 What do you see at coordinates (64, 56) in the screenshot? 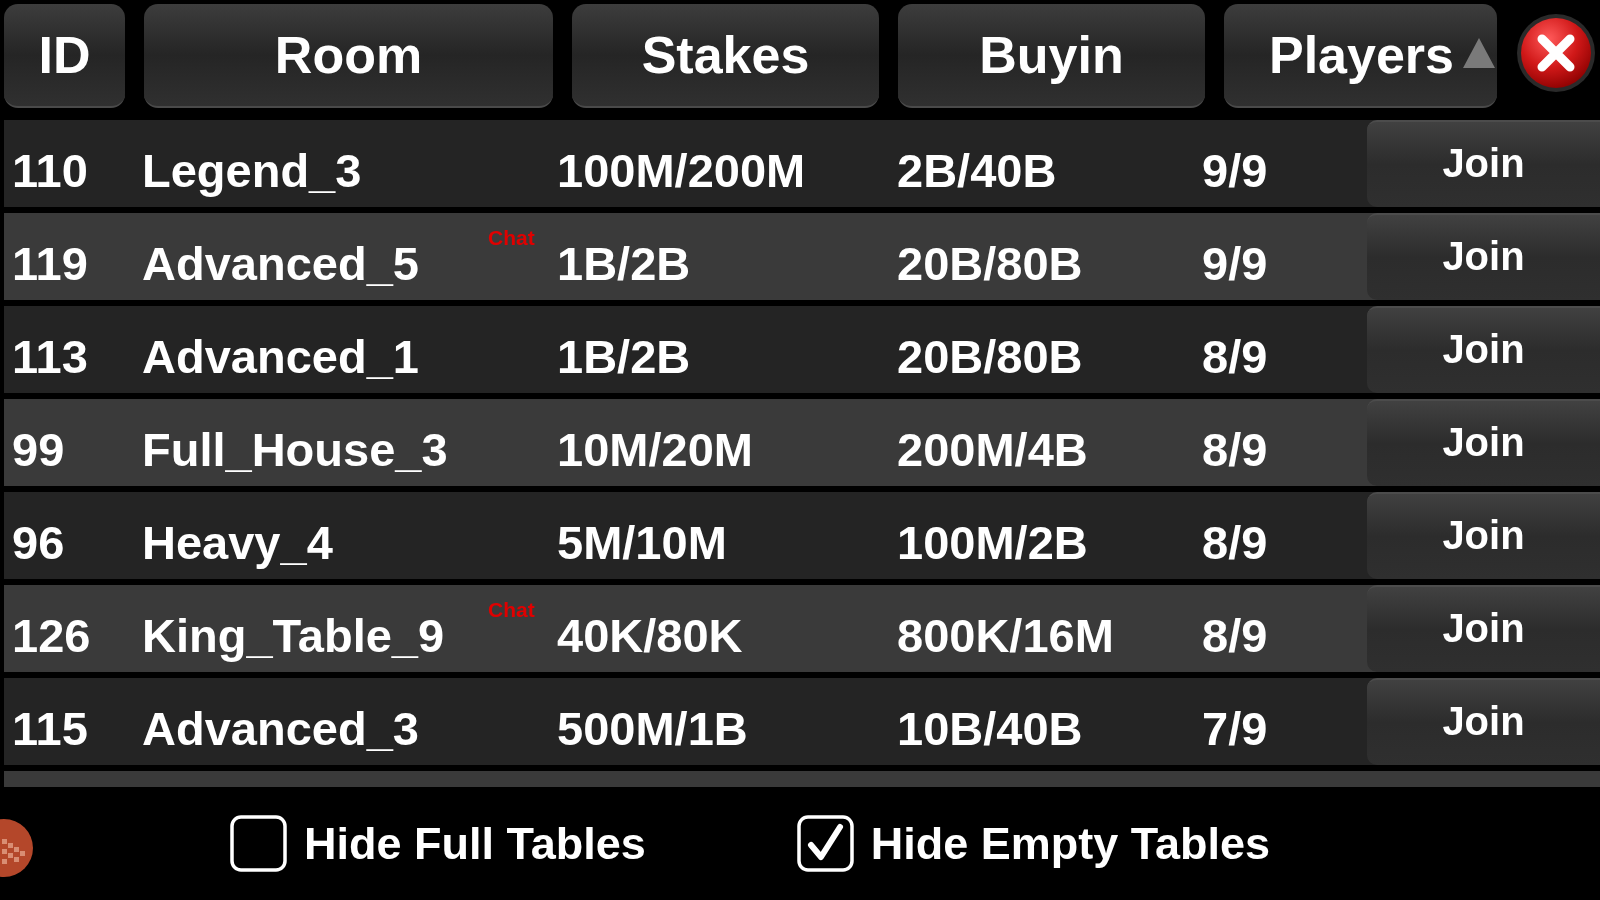
I see `column-header: ID` at bounding box center [64, 56].